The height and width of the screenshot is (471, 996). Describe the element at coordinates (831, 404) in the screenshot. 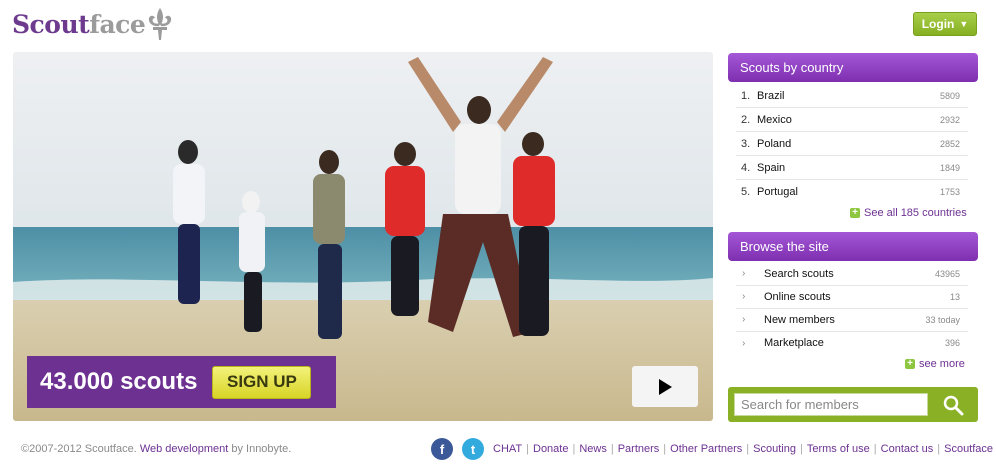

I see `search-input` at that location.